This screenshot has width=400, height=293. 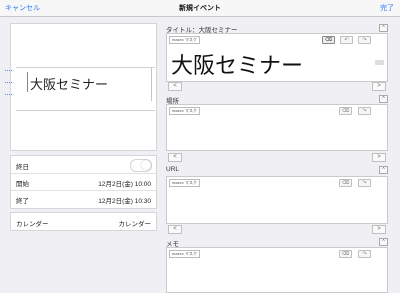 What do you see at coordinates (184, 254) in the screenshot?
I see `memo-mask-chip: mazec マスク` at bounding box center [184, 254].